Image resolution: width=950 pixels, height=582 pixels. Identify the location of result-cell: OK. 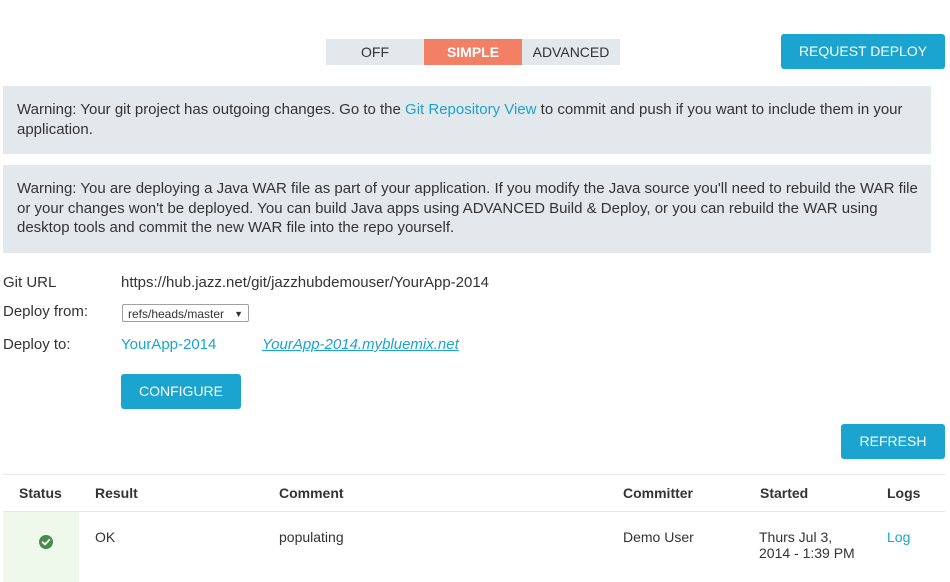
(105, 537).